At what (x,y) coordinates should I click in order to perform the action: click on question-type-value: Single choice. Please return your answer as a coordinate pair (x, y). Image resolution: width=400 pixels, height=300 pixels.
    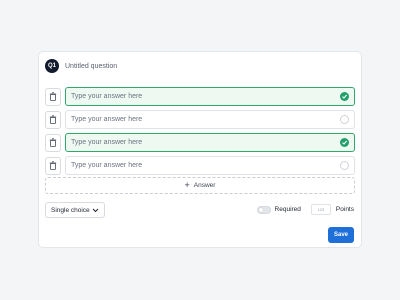
    Looking at the image, I should click on (70, 210).